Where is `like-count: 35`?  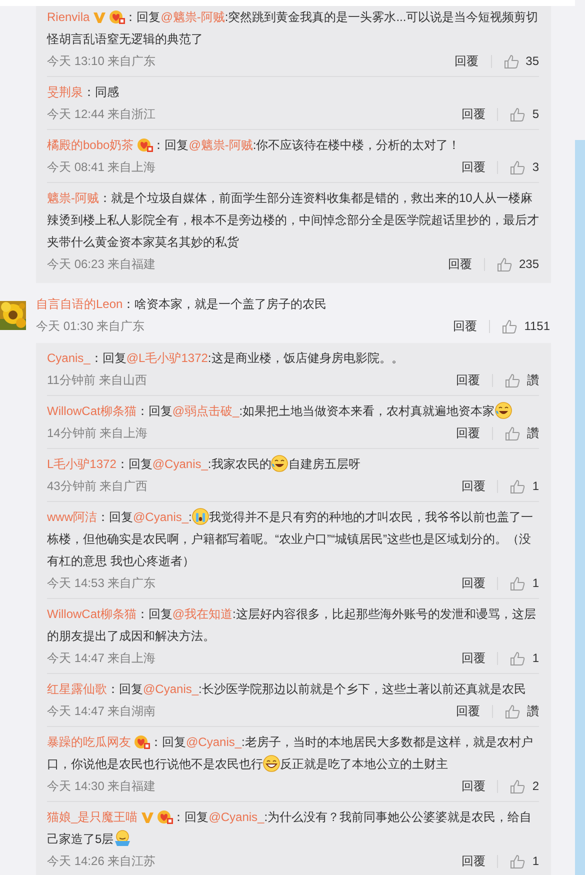 like-count: 35 is located at coordinates (532, 61).